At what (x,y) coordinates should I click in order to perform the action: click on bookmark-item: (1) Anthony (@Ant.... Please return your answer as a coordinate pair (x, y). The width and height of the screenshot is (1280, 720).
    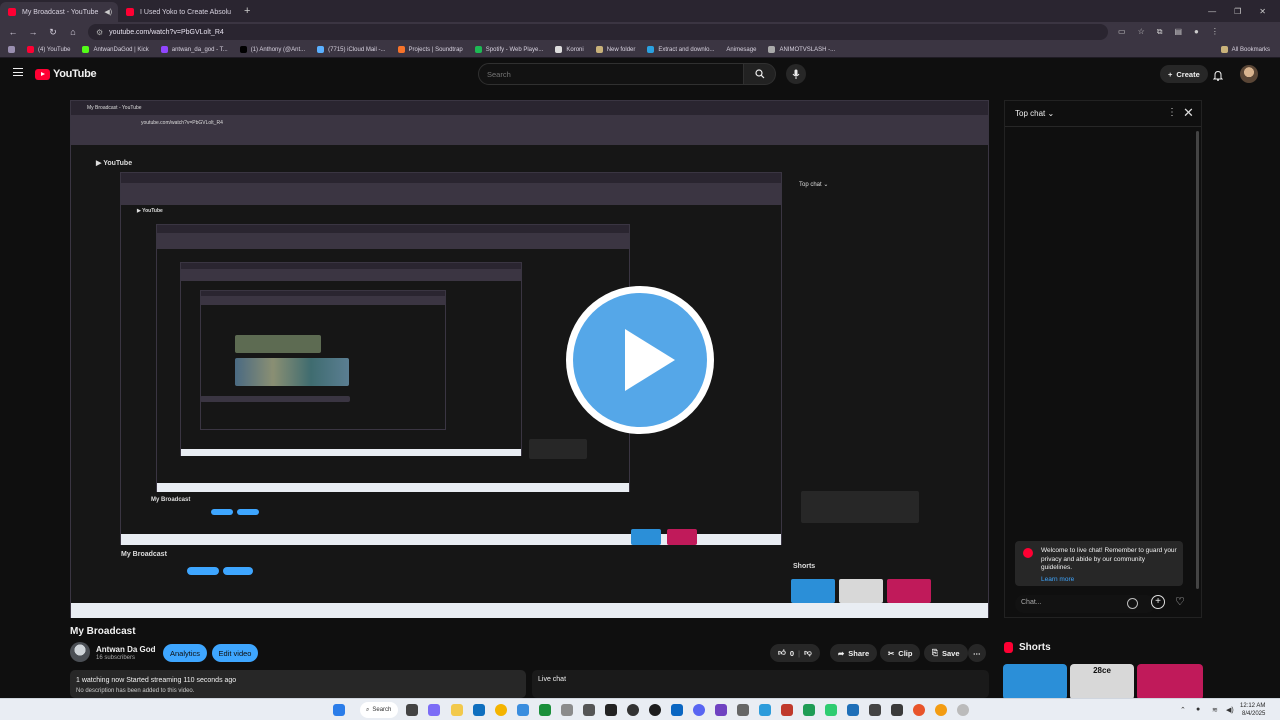
    Looking at the image, I should click on (272, 49).